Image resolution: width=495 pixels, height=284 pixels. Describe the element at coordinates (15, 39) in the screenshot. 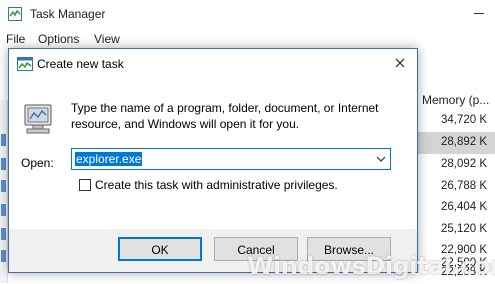

I see `menu-file: File` at that location.